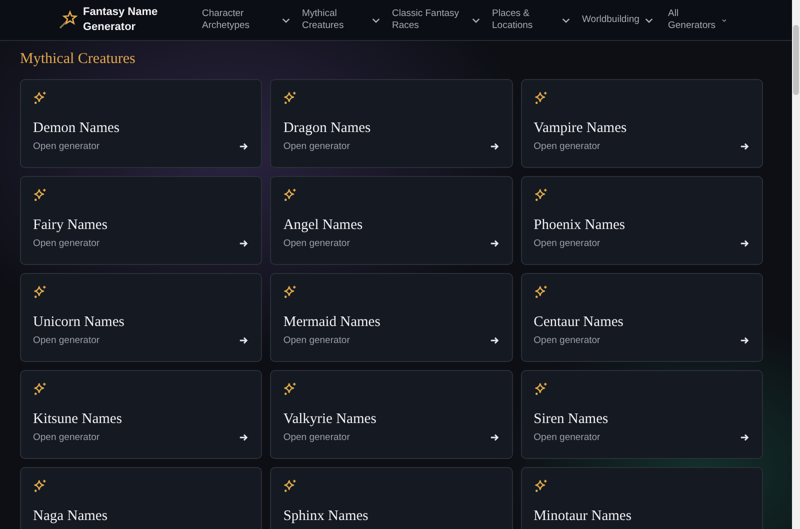  Describe the element at coordinates (79, 322) in the screenshot. I see `card-title: Unicorn Names` at that location.